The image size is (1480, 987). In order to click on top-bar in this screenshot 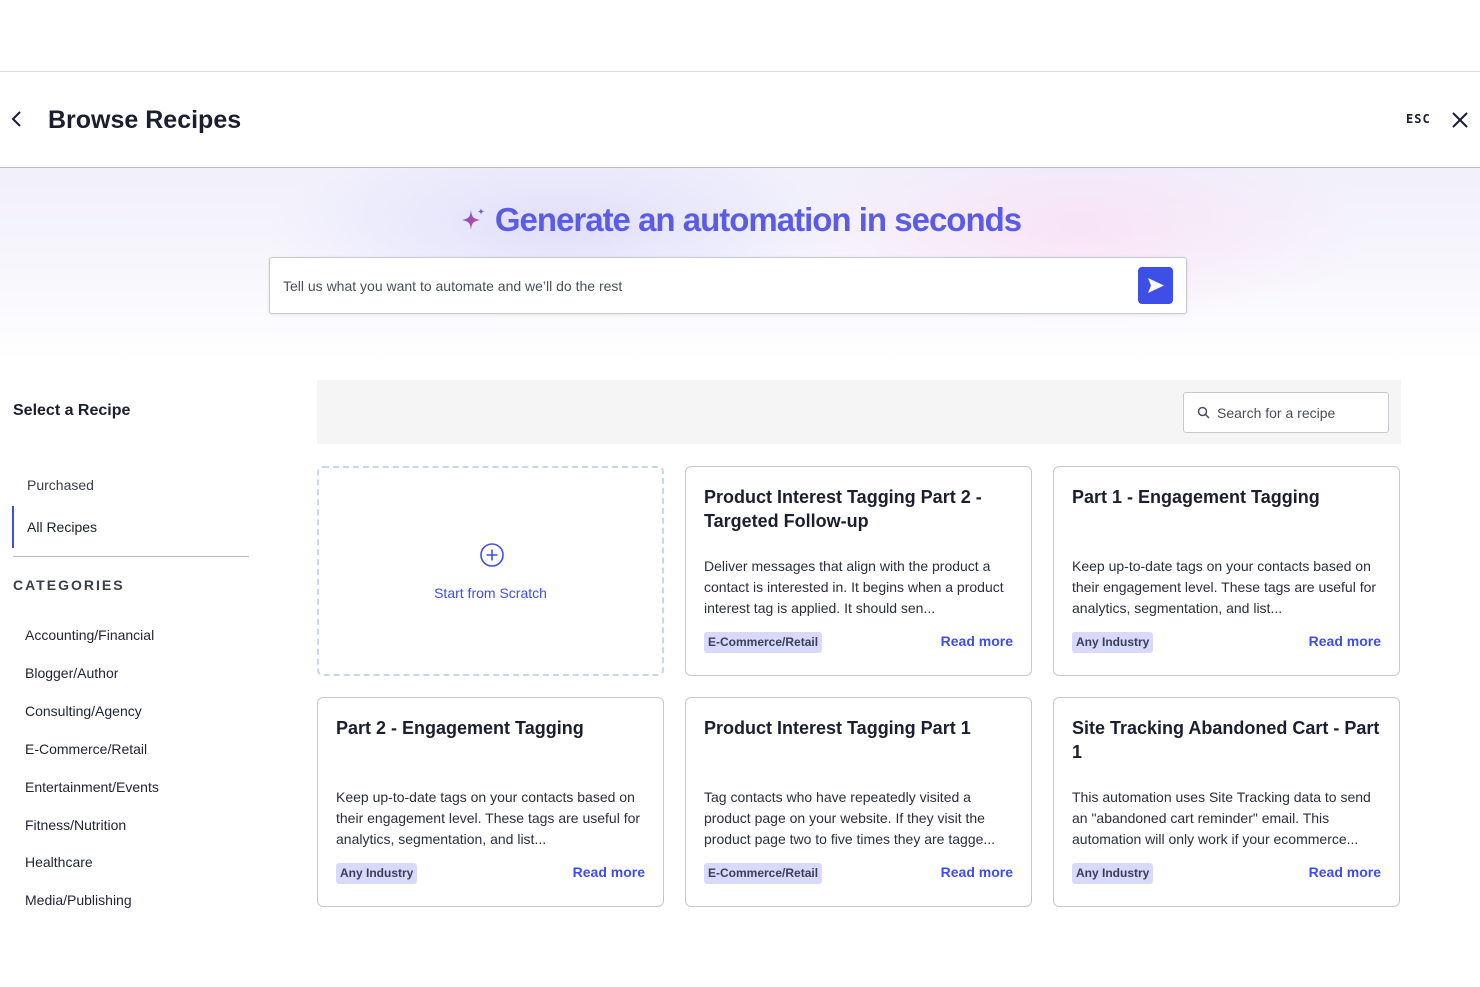, I will do `click(740, 36)`.